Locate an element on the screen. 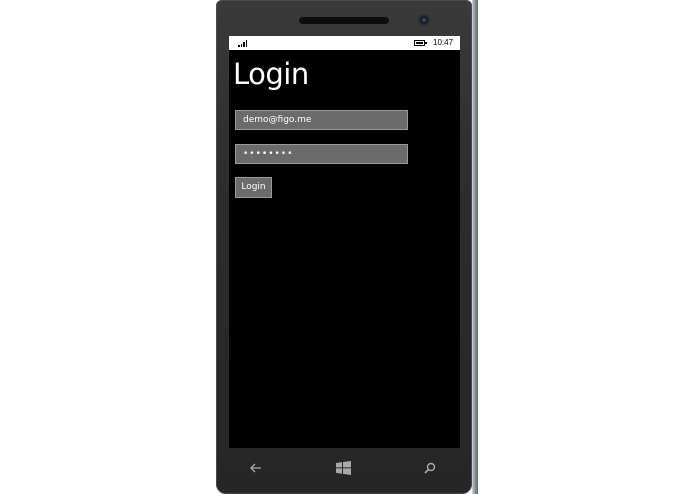 This screenshot has height=494, width=695. background-window-edge is located at coordinates (475, 247).